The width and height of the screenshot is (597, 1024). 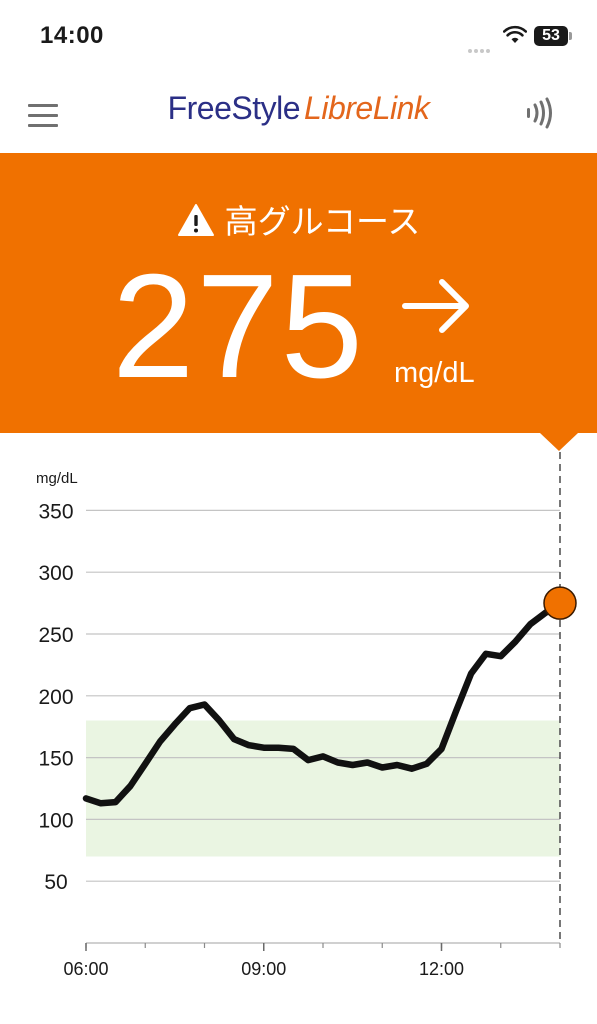 What do you see at coordinates (72, 35) in the screenshot?
I see `status-time: 14:00` at bounding box center [72, 35].